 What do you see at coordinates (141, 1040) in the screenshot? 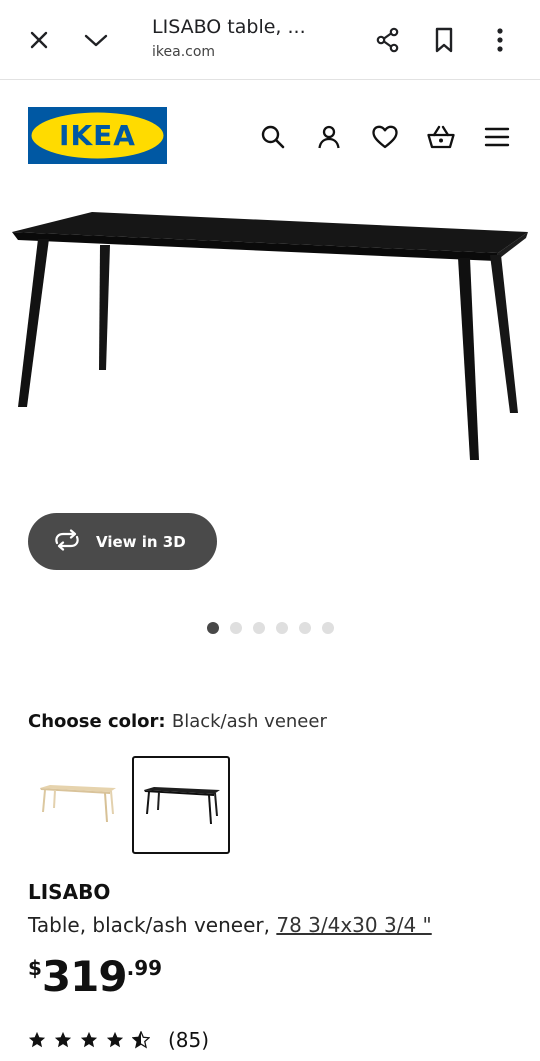
I see `star-half-icon` at bounding box center [141, 1040].